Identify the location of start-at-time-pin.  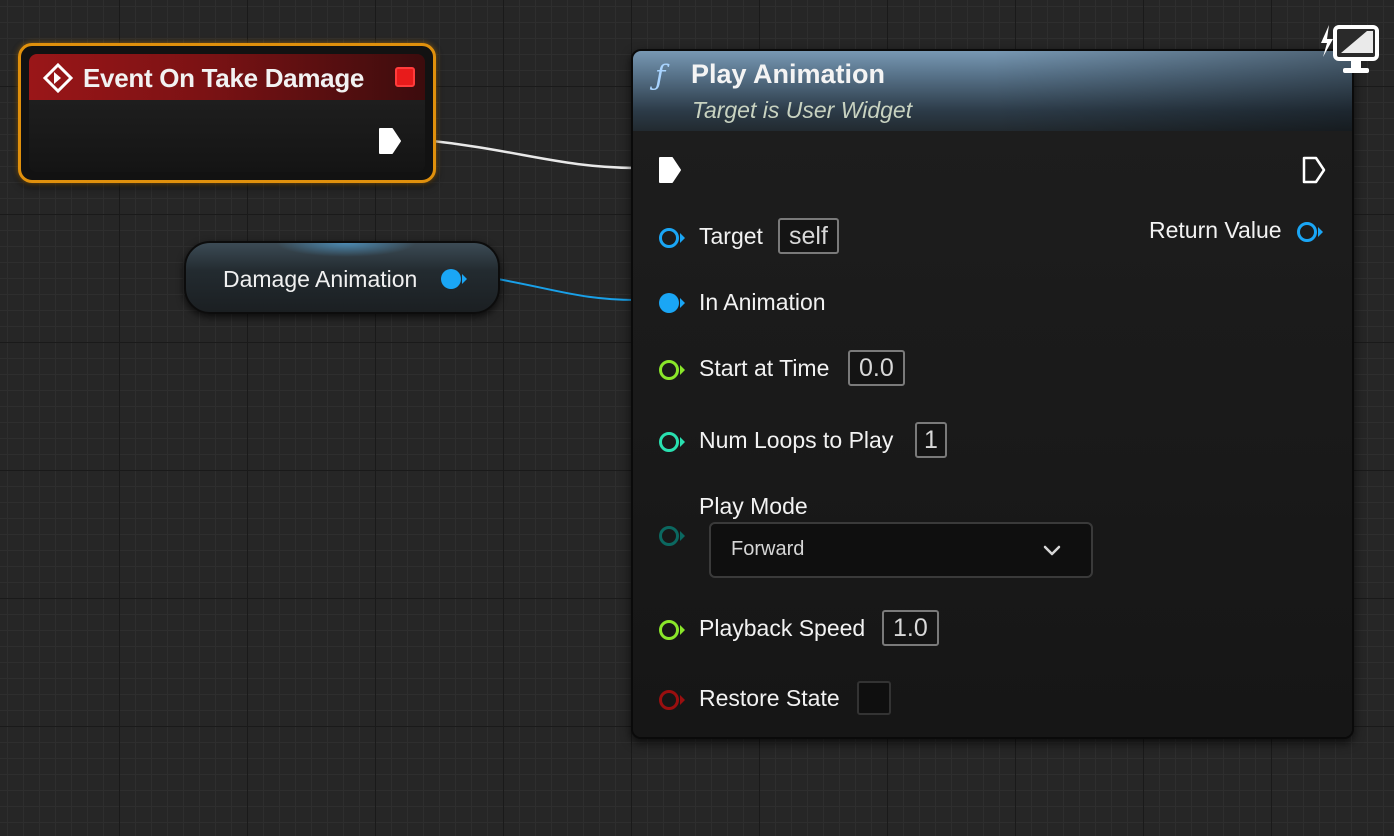
(672, 370).